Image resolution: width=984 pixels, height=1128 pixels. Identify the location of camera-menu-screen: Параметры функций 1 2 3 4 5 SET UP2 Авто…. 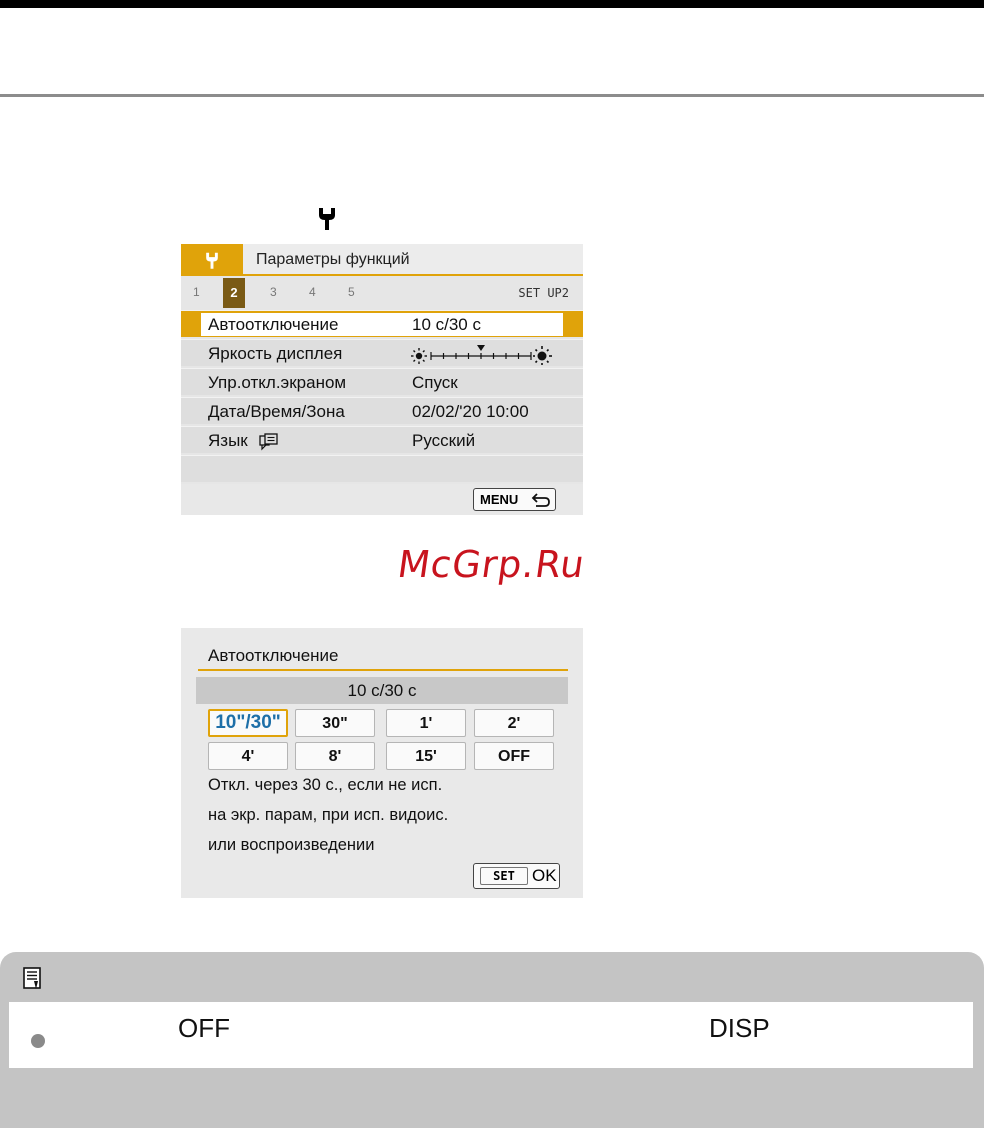
(382, 379).